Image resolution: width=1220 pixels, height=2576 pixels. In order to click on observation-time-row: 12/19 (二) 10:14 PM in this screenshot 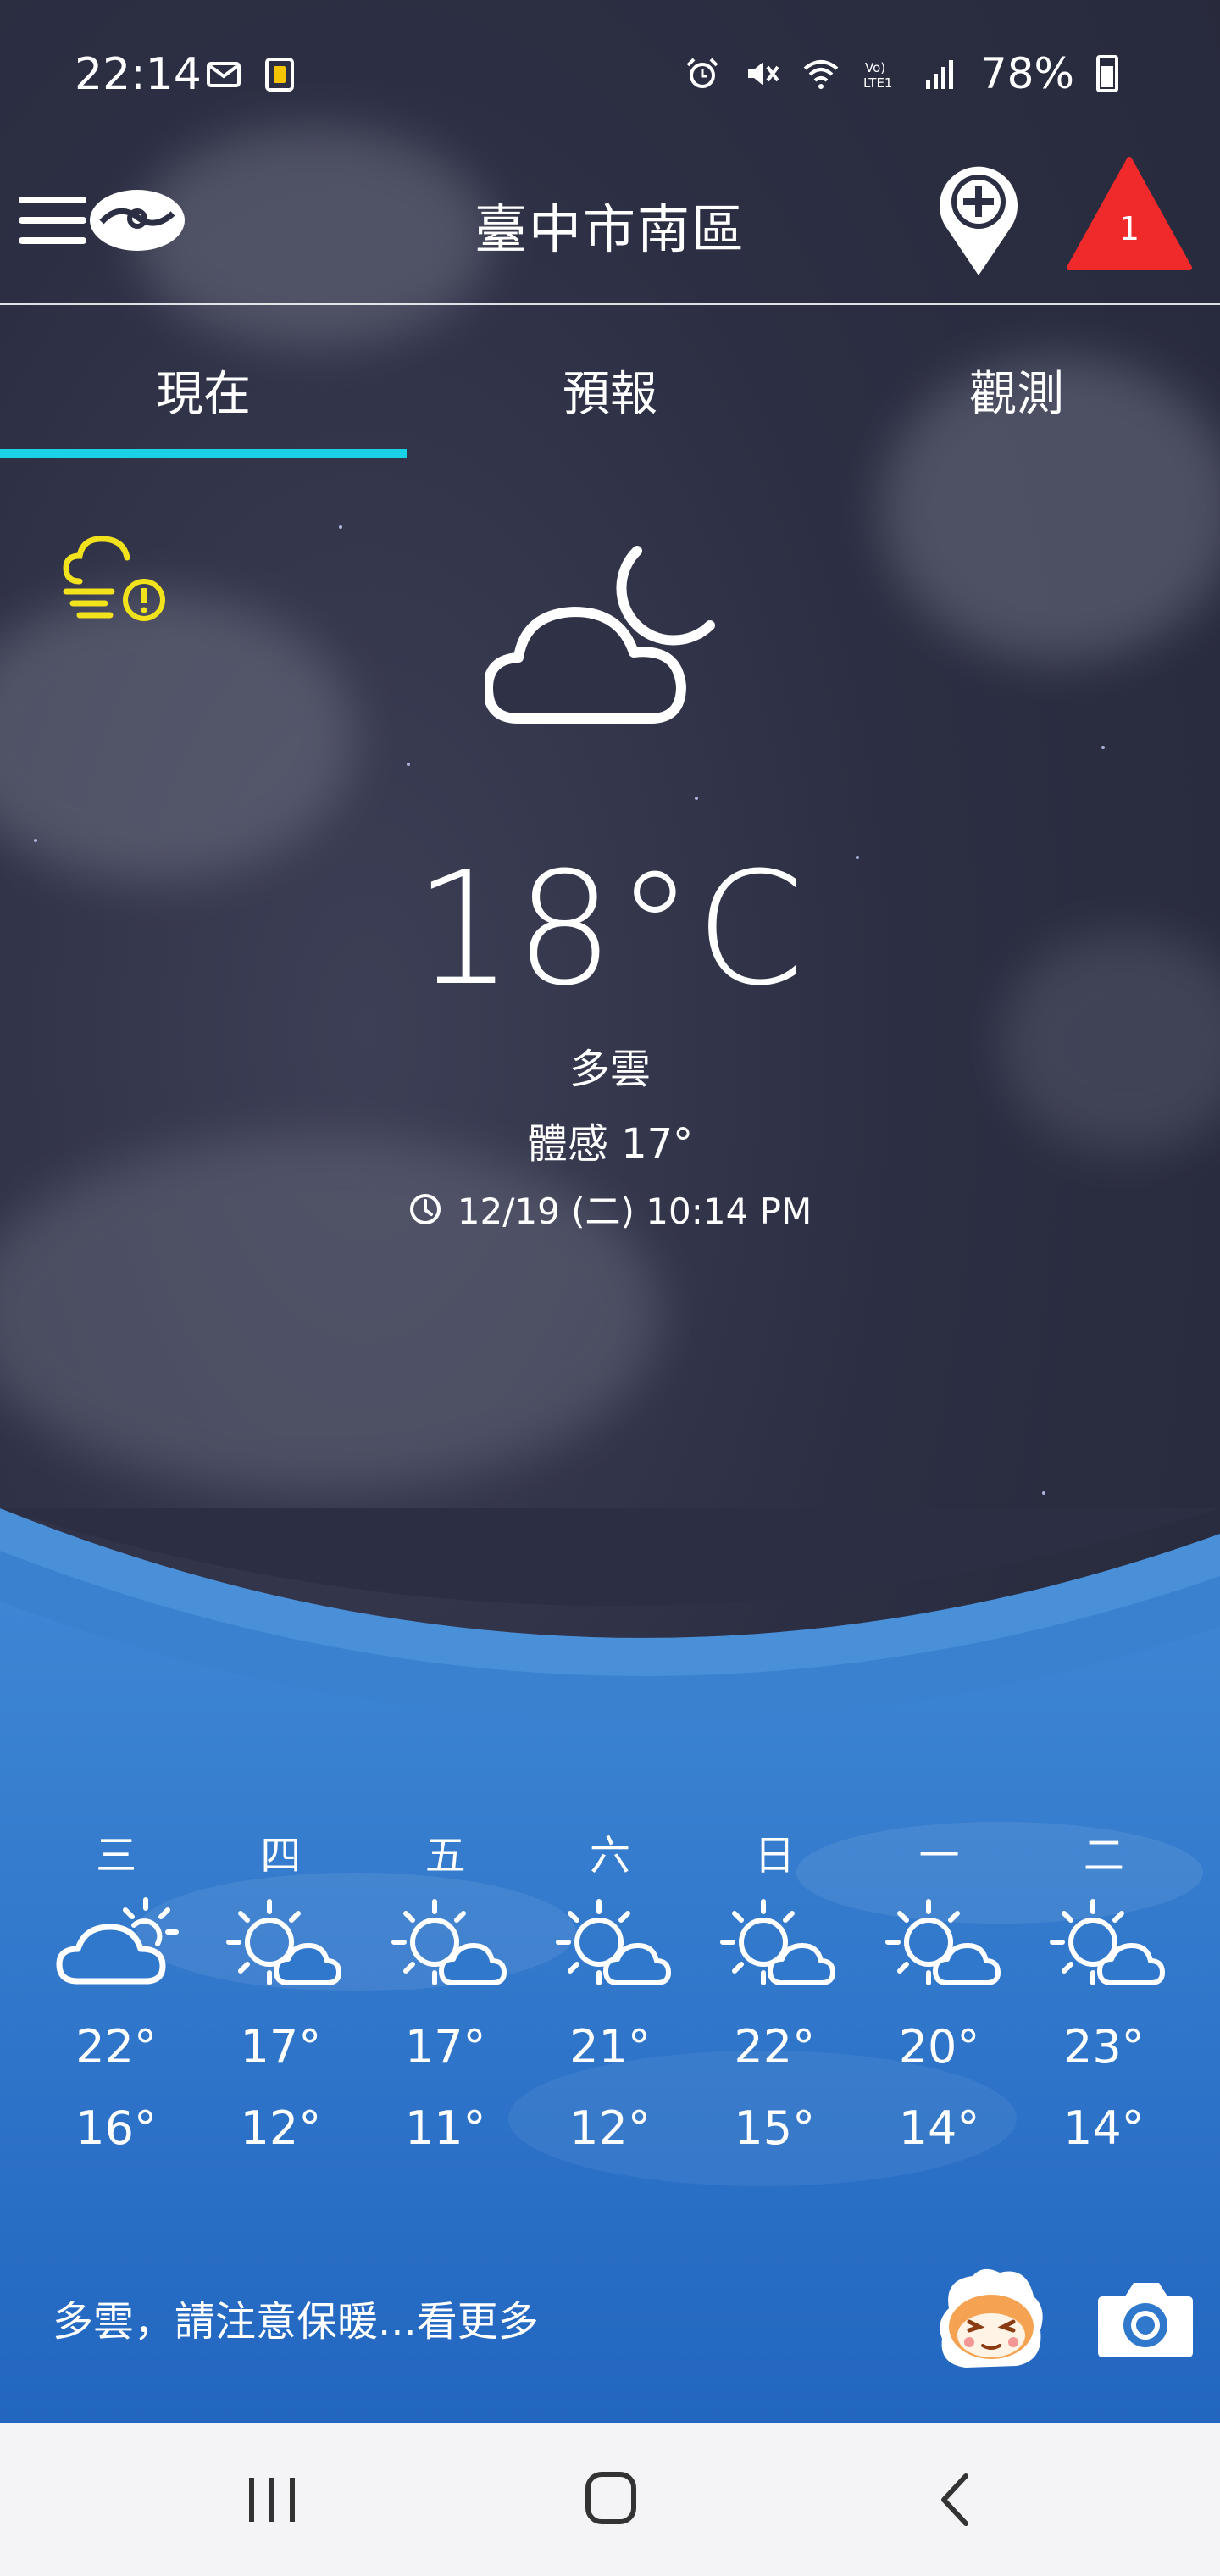, I will do `click(610, 1209)`.